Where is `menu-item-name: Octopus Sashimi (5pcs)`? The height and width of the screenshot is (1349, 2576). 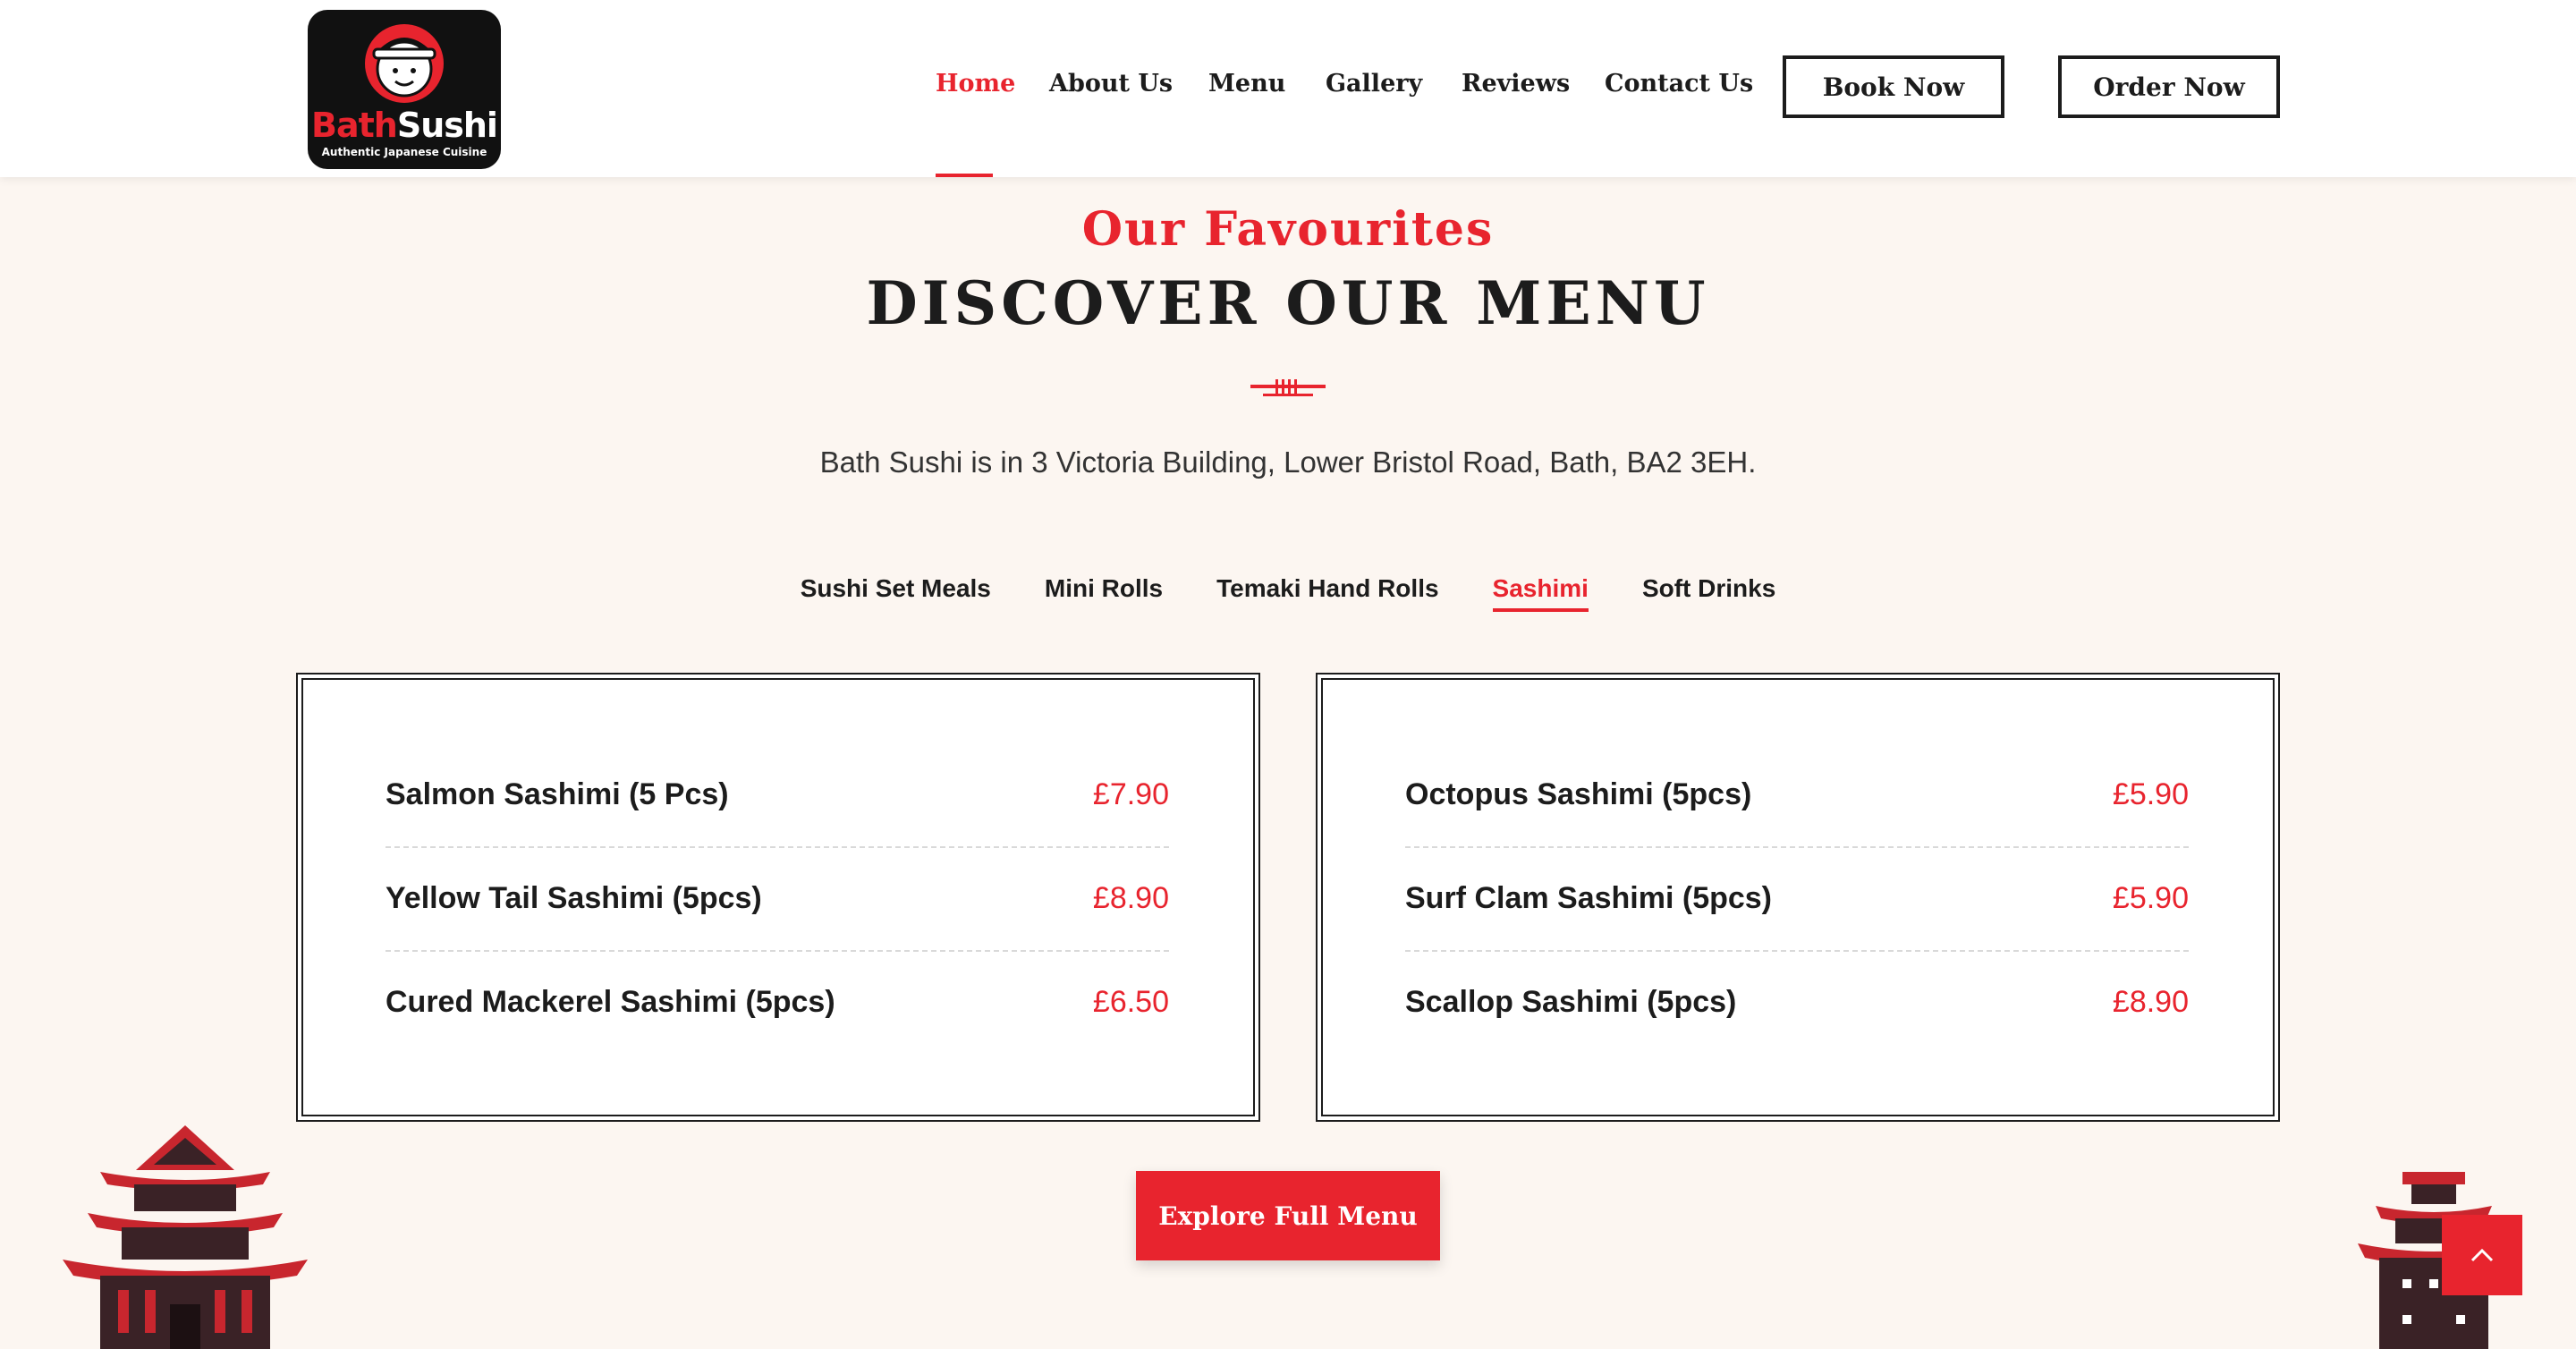
menu-item-name: Octopus Sashimi (5pcs) is located at coordinates (1578, 794).